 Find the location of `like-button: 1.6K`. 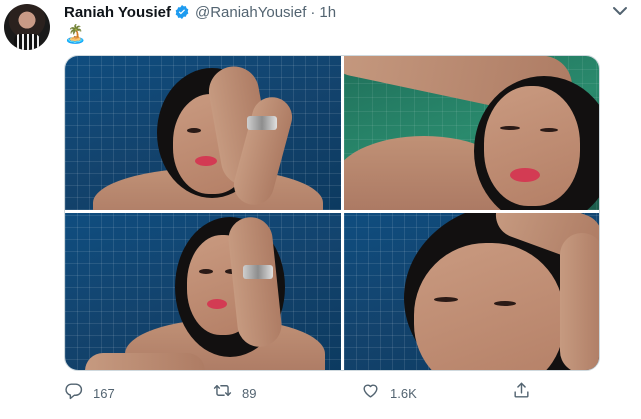

like-button: 1.6K is located at coordinates (389, 393).